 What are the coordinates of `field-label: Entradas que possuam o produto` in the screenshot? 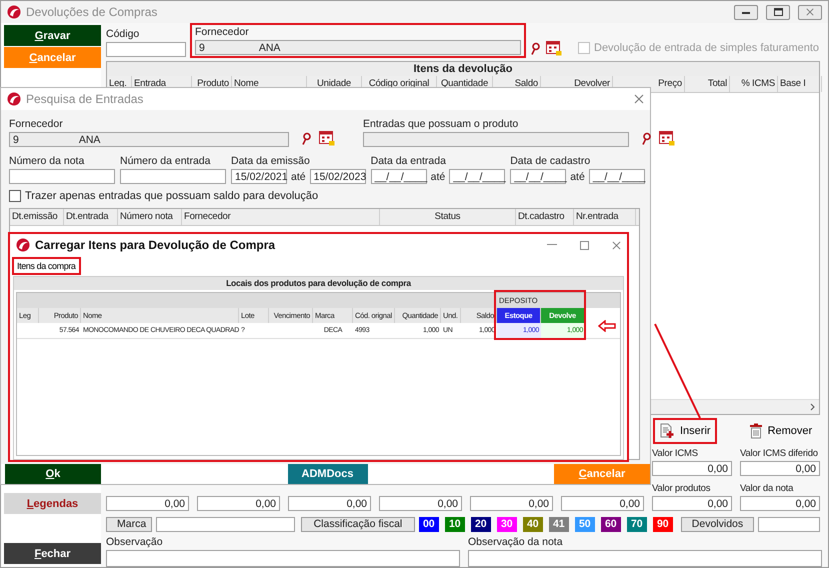 It's located at (441, 124).